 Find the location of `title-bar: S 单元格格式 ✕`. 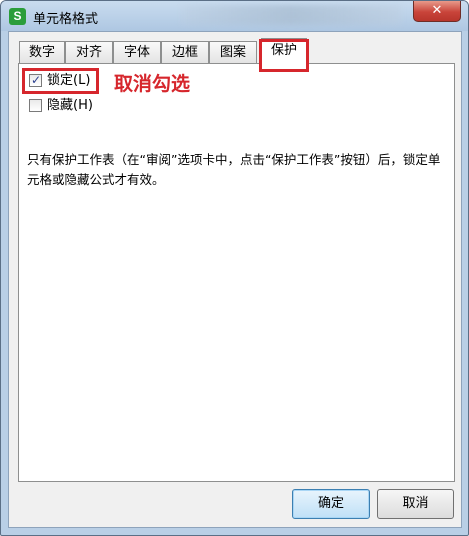

title-bar: S 单元格格式 ✕ is located at coordinates (234, 16).